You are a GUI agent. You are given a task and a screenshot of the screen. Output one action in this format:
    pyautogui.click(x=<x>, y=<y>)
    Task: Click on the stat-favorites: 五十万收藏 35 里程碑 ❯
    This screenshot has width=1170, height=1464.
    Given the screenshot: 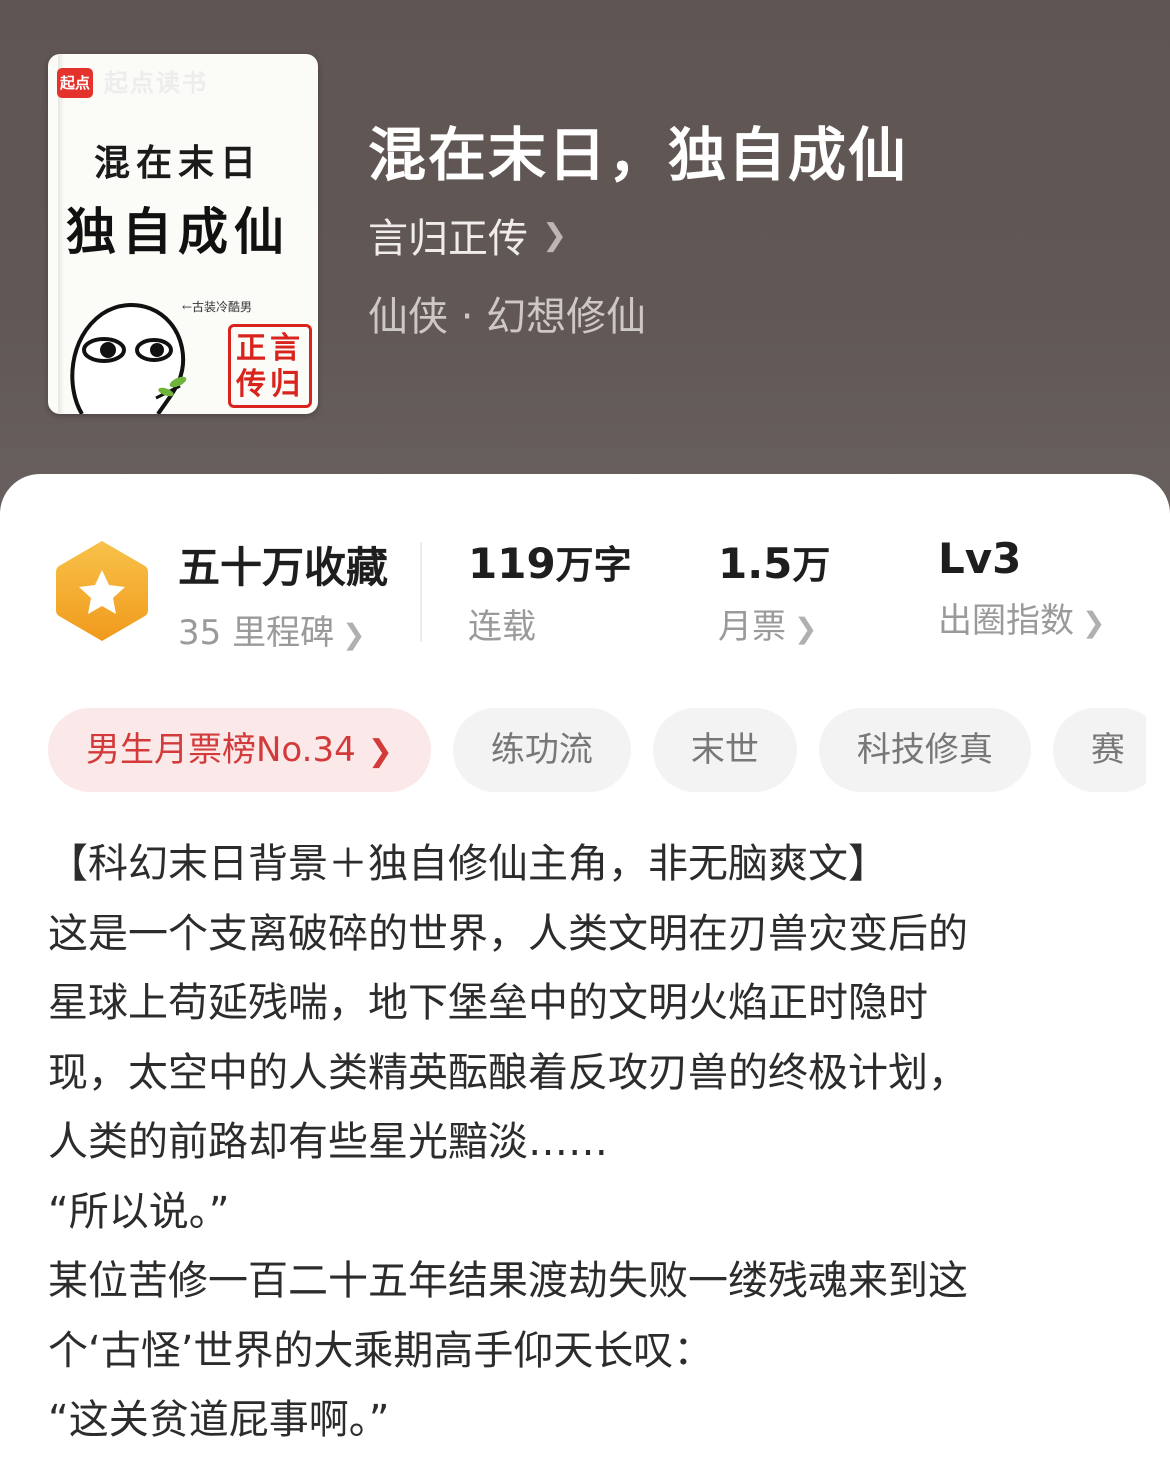 What is the action you would take?
    pyautogui.click(x=283, y=594)
    